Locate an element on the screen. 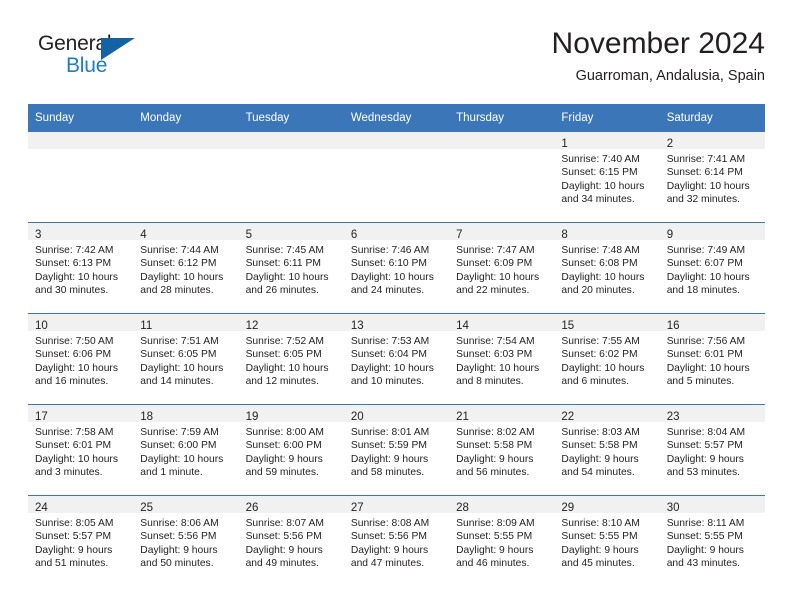 Image resolution: width=792 pixels, height=612 pixels. day-number-band: 4 is located at coordinates (186, 232).